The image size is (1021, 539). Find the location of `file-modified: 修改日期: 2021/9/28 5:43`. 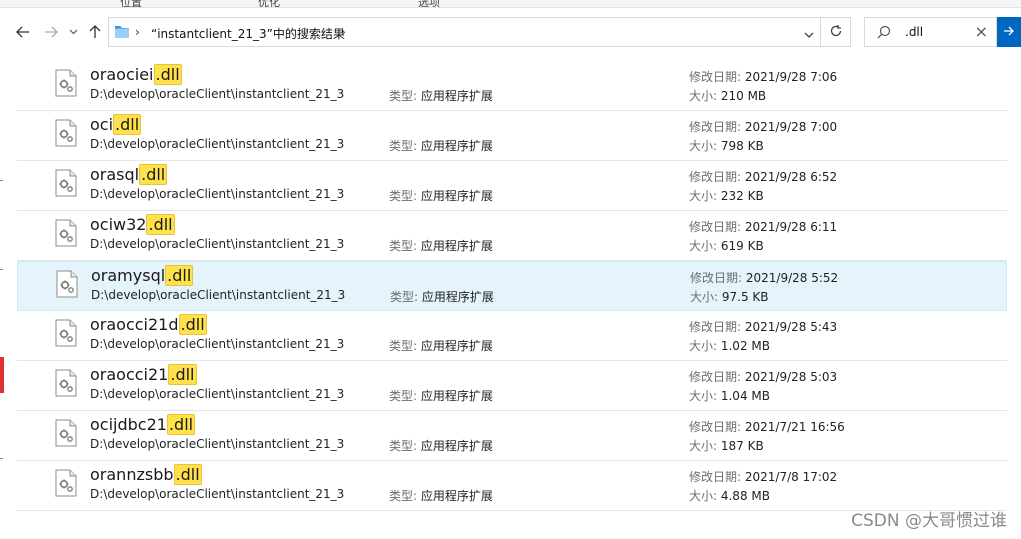

file-modified: 修改日期: 2021/9/28 5:43 is located at coordinates (763, 326).